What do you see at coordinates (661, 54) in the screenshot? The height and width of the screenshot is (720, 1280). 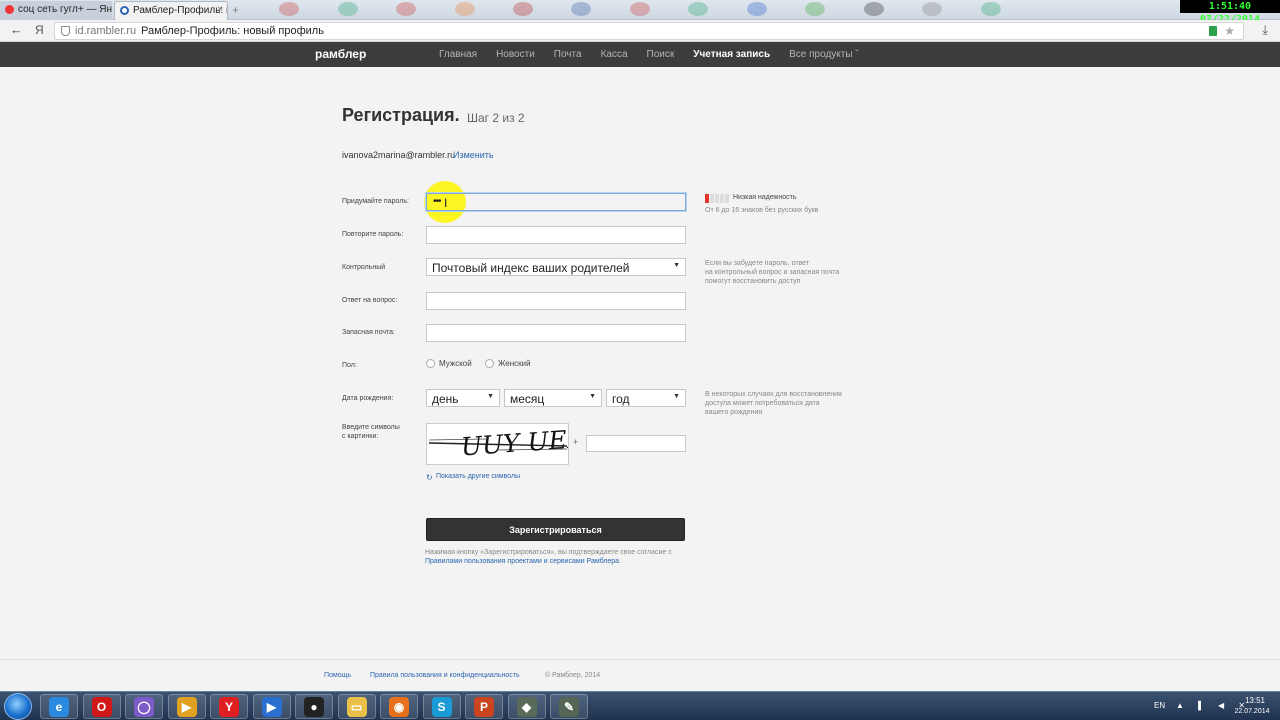 I see `nav-item-search: Поиск` at bounding box center [661, 54].